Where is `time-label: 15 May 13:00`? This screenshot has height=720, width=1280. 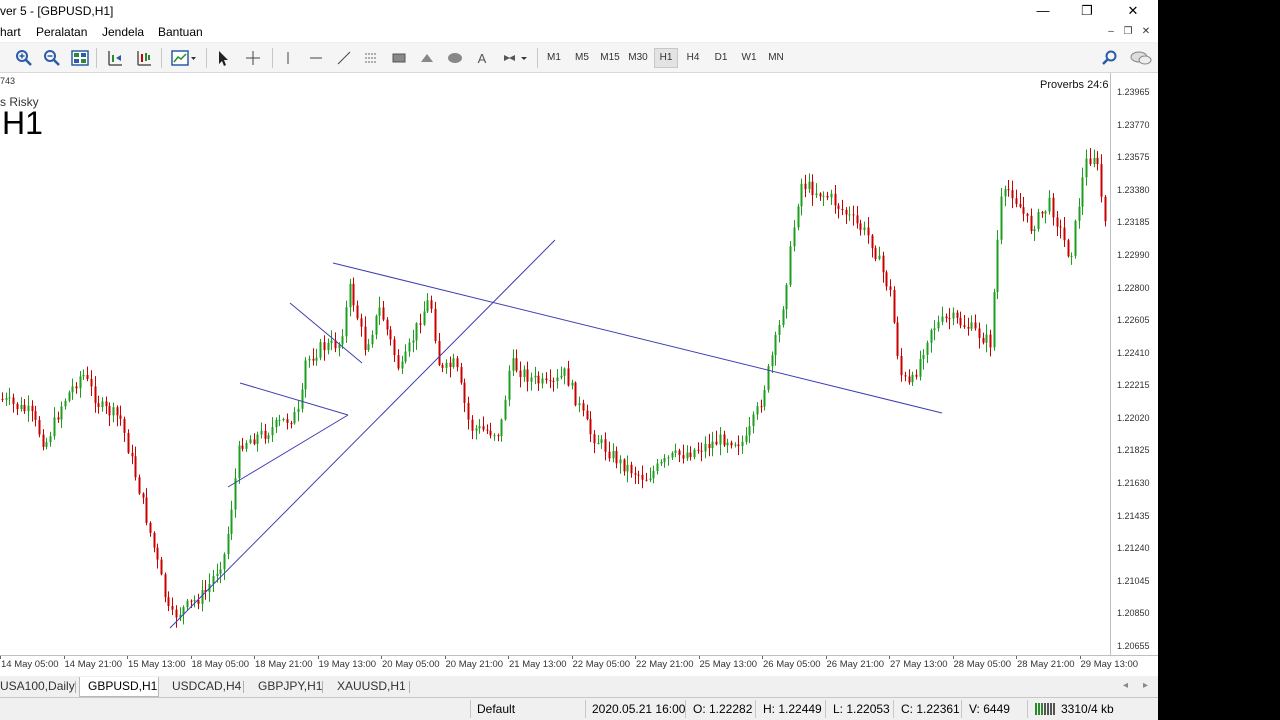
time-label: 15 May 13:00 is located at coordinates (157, 664).